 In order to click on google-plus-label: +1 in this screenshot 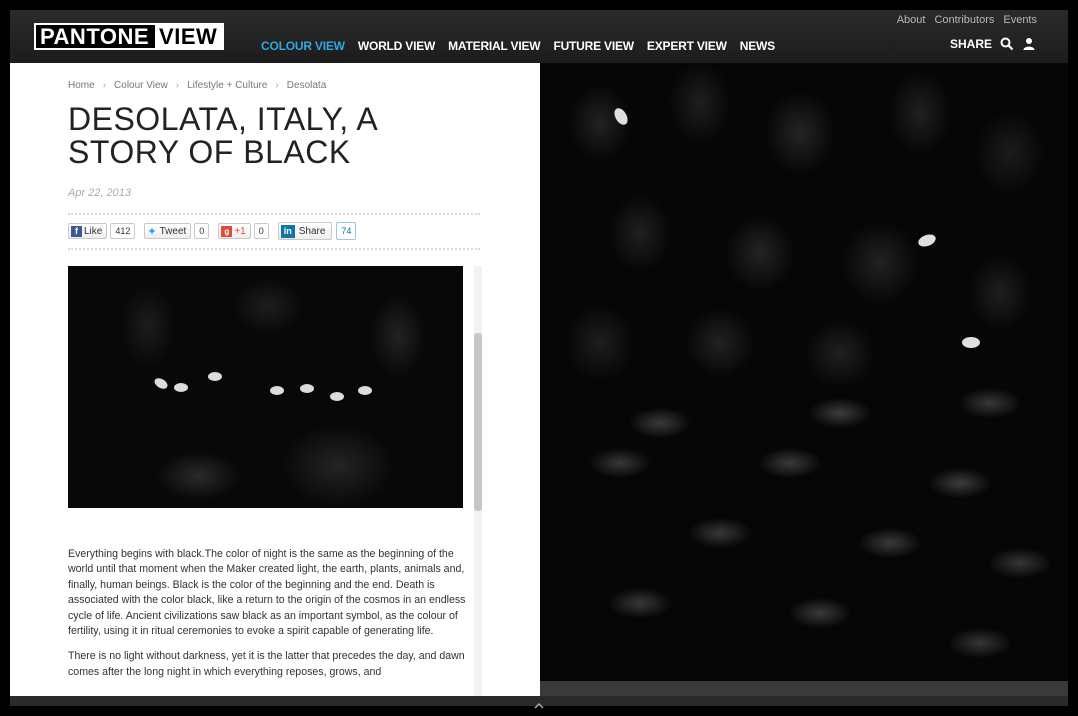, I will do `click(240, 231)`.